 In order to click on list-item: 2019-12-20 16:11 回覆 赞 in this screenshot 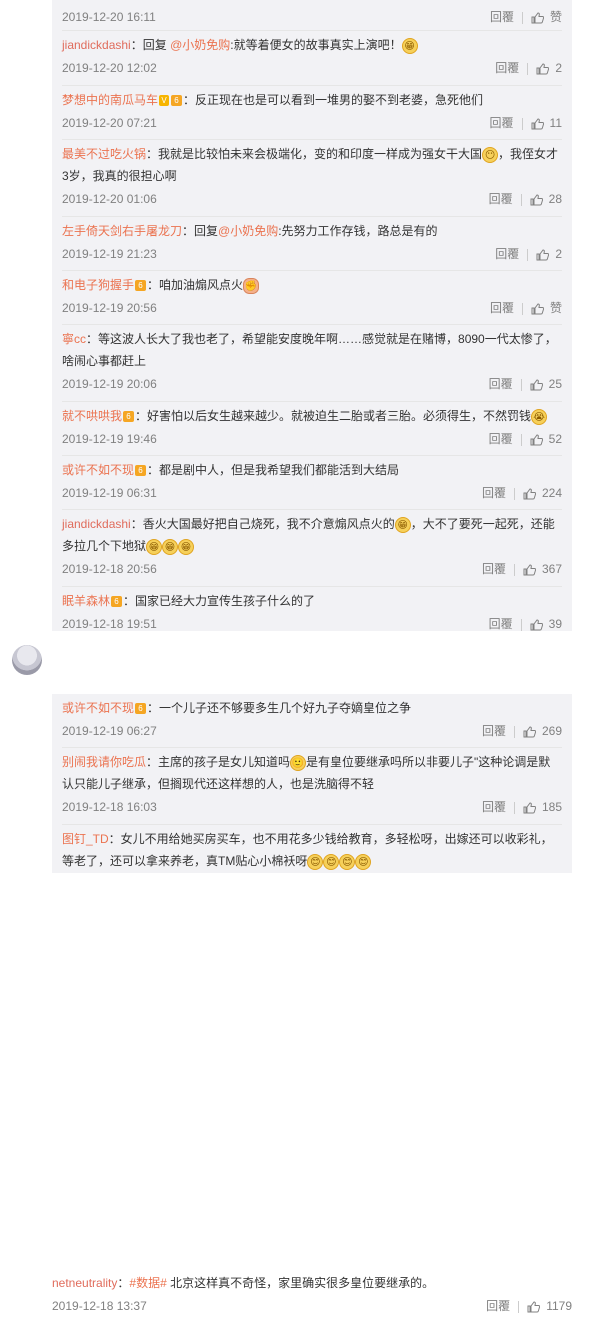, I will do `click(312, 15)`.